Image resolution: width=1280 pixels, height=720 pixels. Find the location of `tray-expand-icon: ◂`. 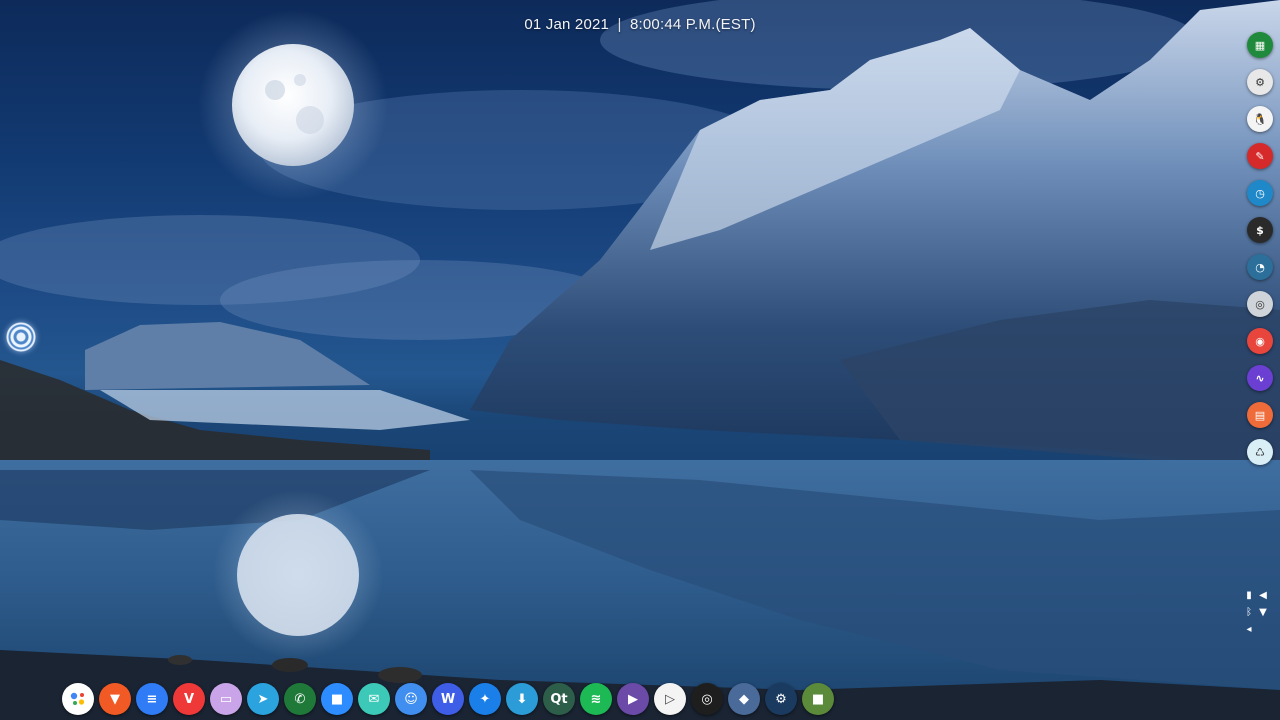

tray-expand-icon: ◂ is located at coordinates (1249, 629).